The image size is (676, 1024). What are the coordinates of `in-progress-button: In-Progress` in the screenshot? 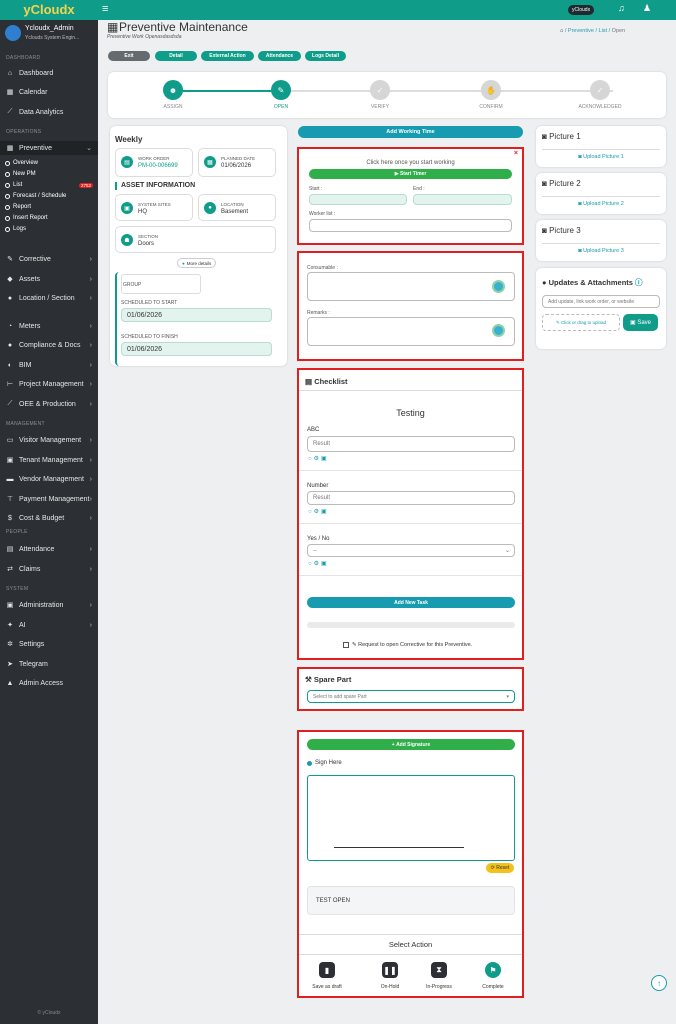 It's located at (439, 987).